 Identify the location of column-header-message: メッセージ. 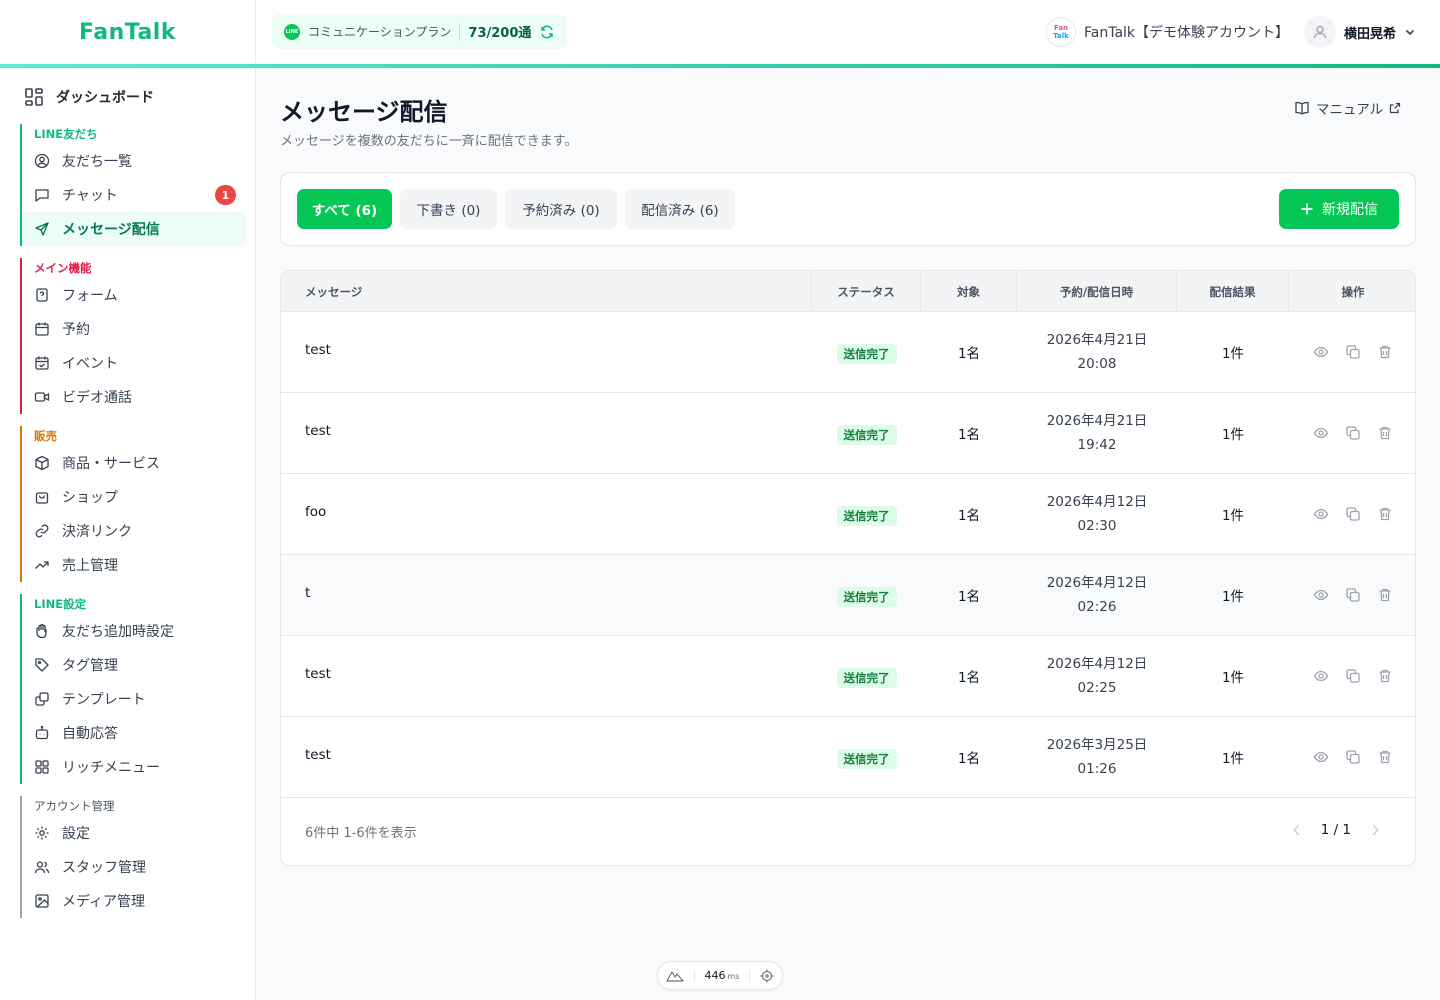
(546, 291).